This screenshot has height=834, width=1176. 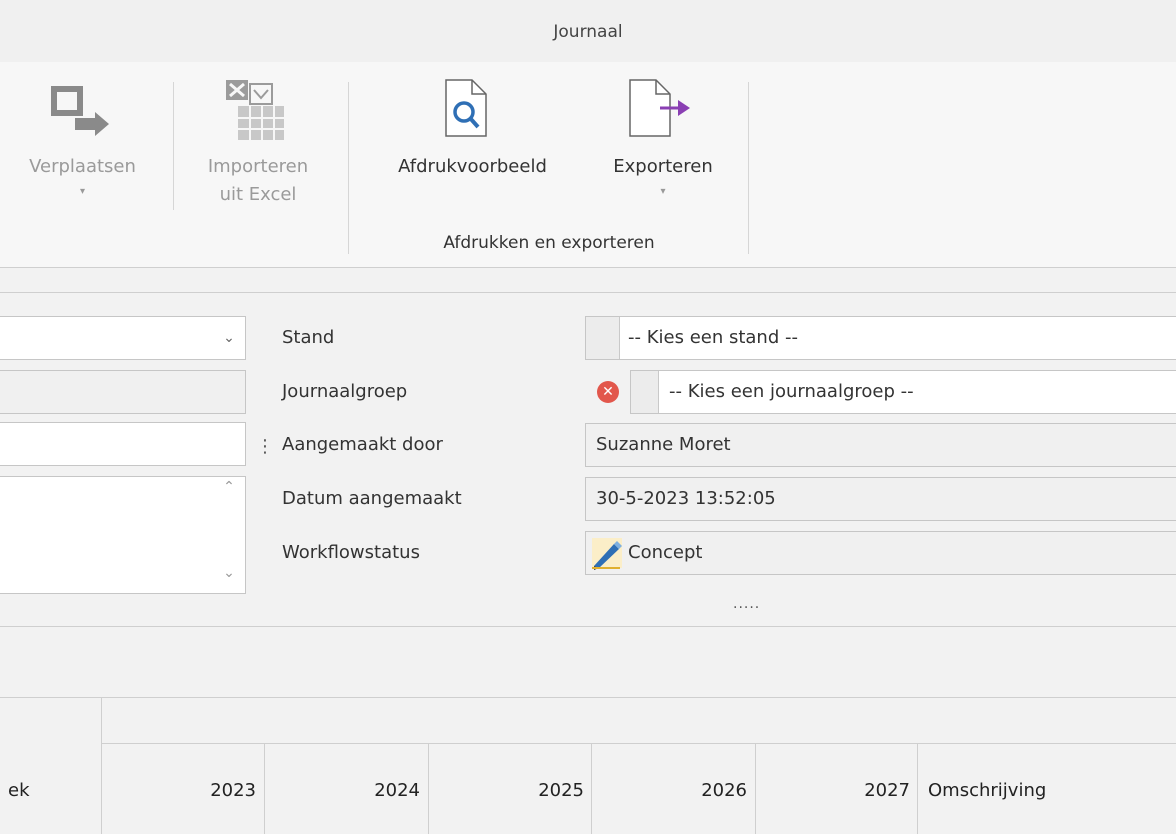 What do you see at coordinates (180, 790) in the screenshot?
I see `column-header-2023: 2023` at bounding box center [180, 790].